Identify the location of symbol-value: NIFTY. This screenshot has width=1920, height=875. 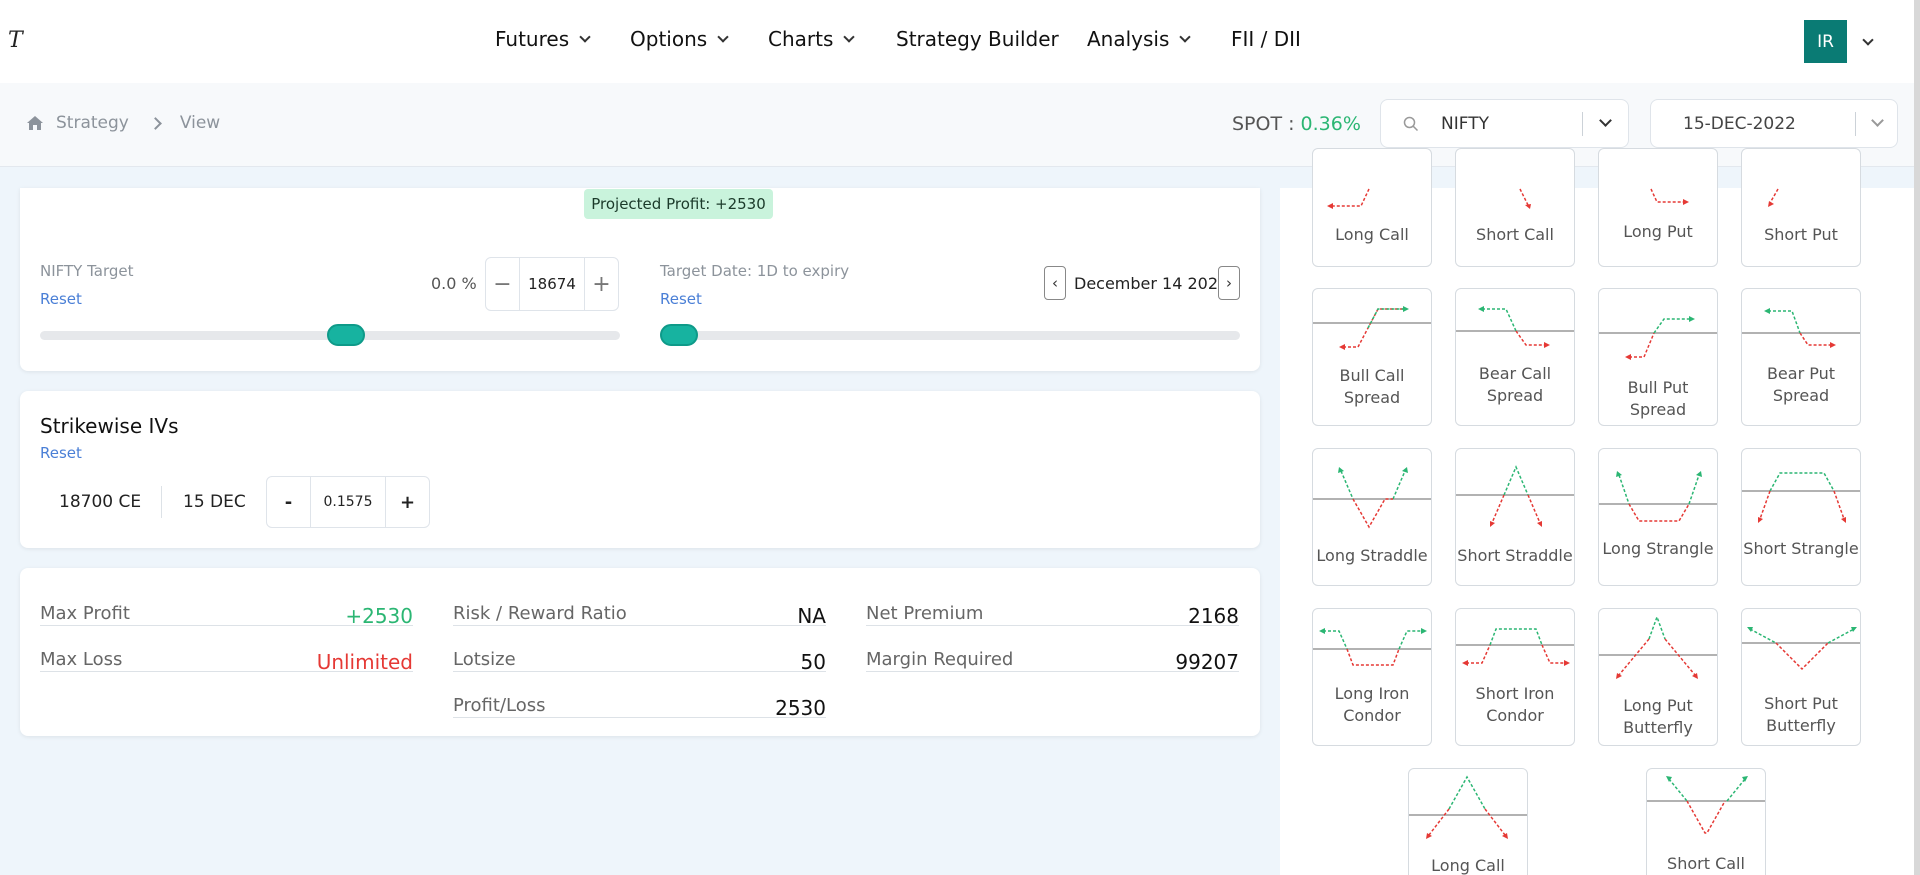
(1465, 124).